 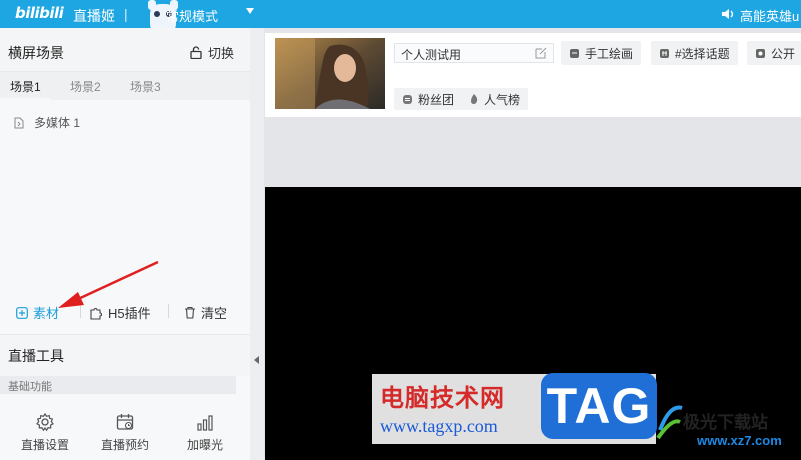 I want to click on fans-club-button: 粉丝团, so click(x=428, y=99).